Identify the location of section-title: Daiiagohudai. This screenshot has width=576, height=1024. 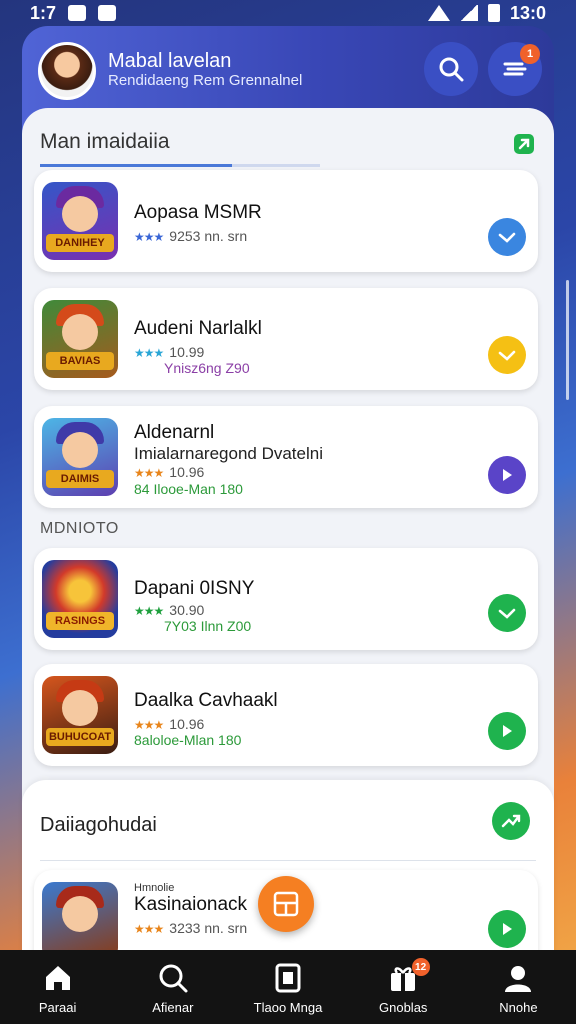
(98, 825).